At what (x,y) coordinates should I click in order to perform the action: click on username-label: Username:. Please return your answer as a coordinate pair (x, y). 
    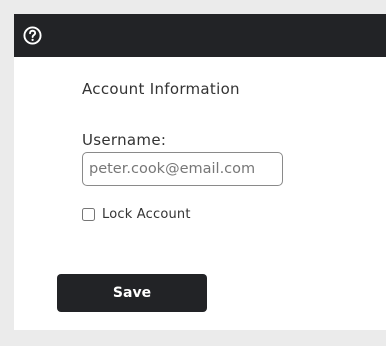
    Looking at the image, I should click on (124, 140).